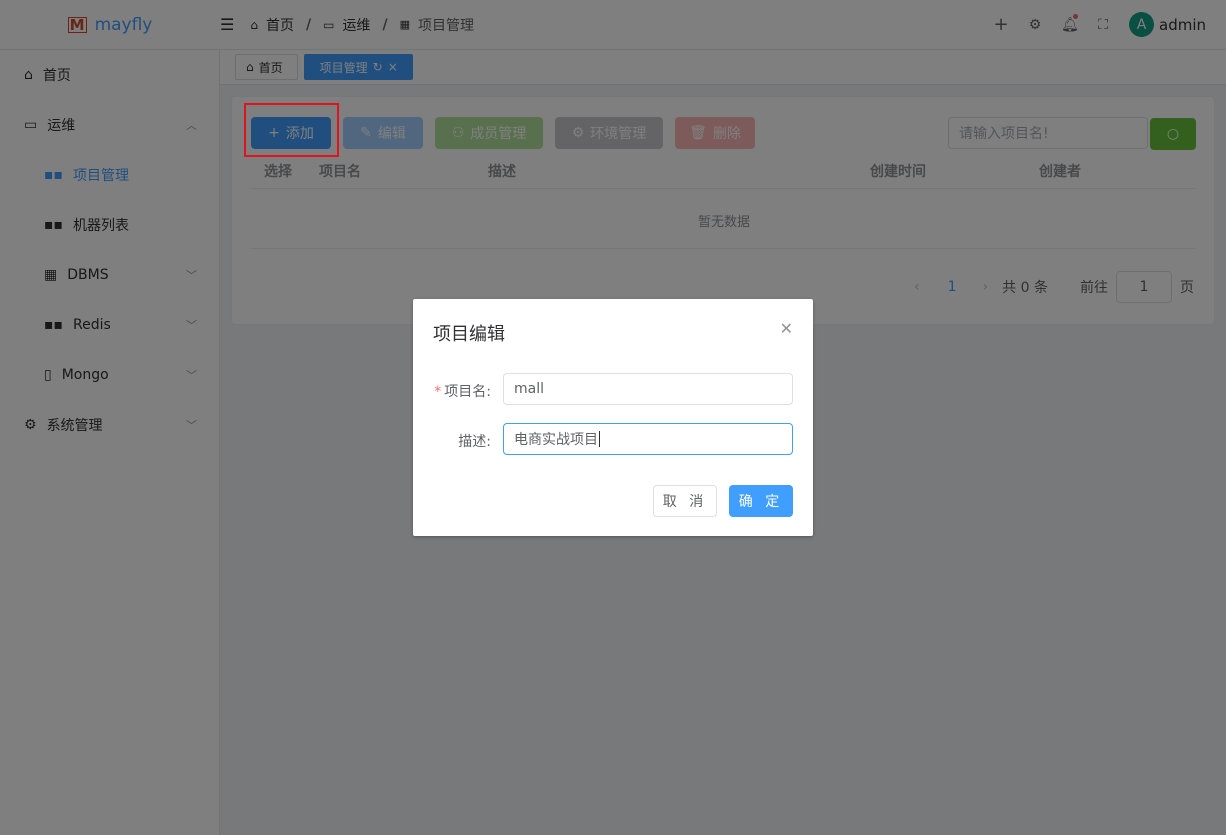  Describe the element at coordinates (474, 442) in the screenshot. I see `desc-label: 描述:` at that location.